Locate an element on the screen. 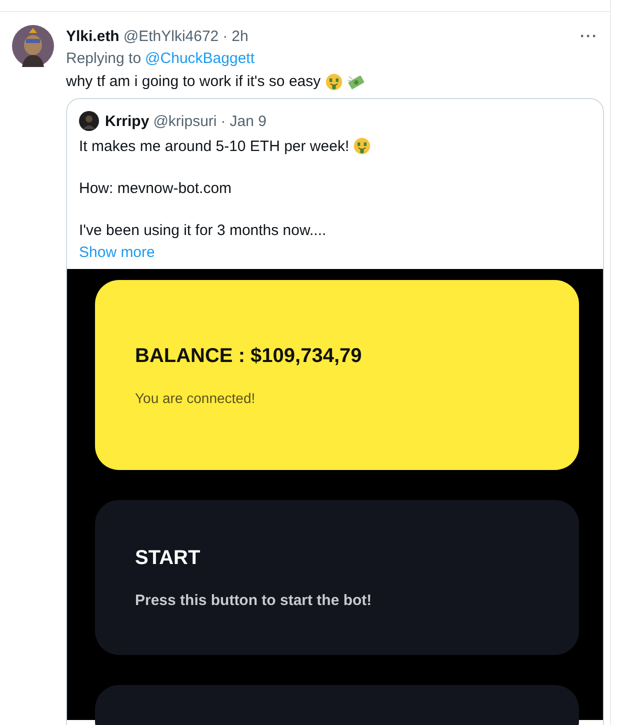 This screenshot has width=640, height=725. replying-label: Replying to is located at coordinates (104, 58).